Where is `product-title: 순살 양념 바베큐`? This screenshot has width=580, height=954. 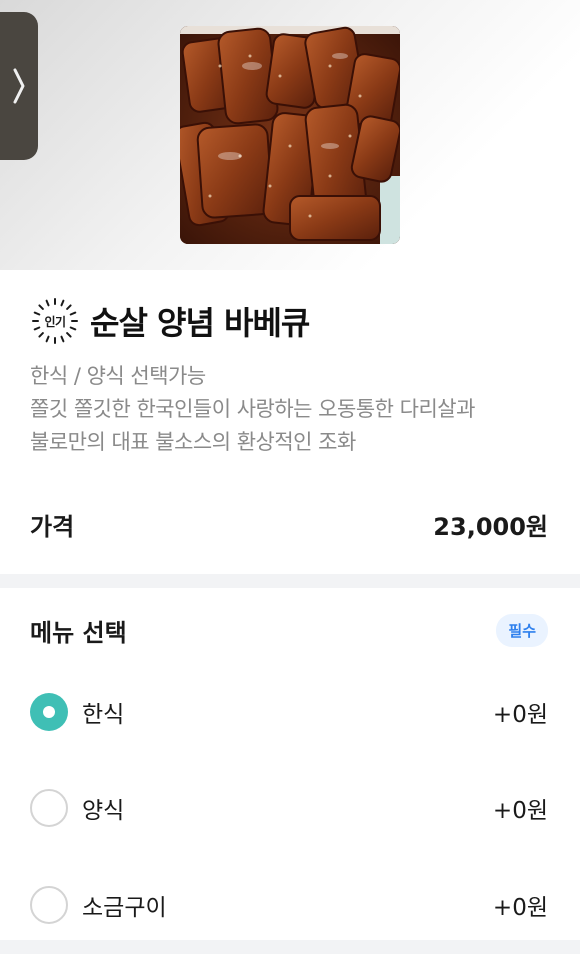 product-title: 순살 양념 바베큐 is located at coordinates (200, 323).